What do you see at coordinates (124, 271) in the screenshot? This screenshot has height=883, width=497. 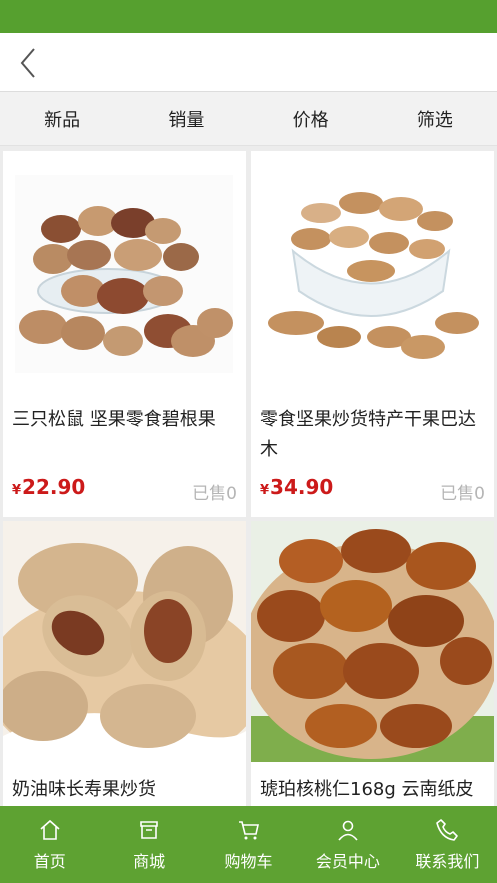 I see `product-image-pecans` at bounding box center [124, 271].